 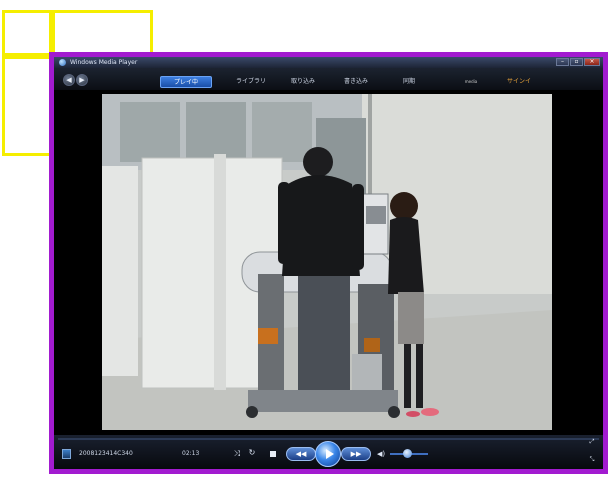 I want to click on previous-button: ◀◀, so click(x=301, y=454).